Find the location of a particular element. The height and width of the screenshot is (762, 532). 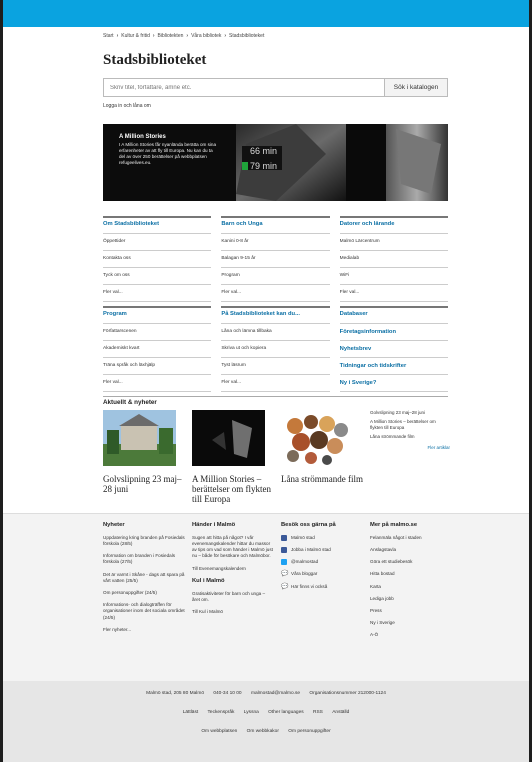

footer-social-link: @malmostad is located at coordinates (322, 562).